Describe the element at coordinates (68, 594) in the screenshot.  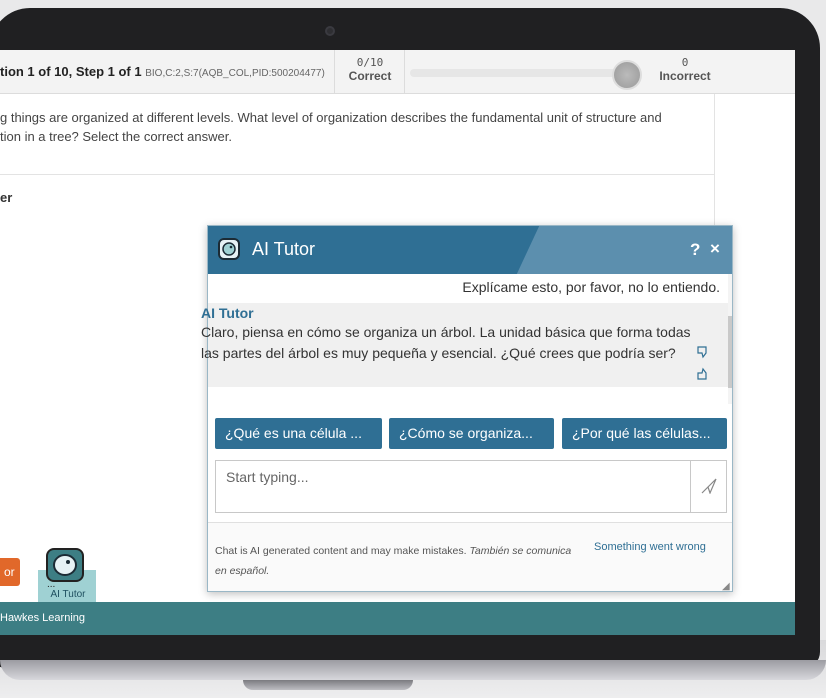
I see `ai-tutor-launcher-label: AI Tutor` at that location.